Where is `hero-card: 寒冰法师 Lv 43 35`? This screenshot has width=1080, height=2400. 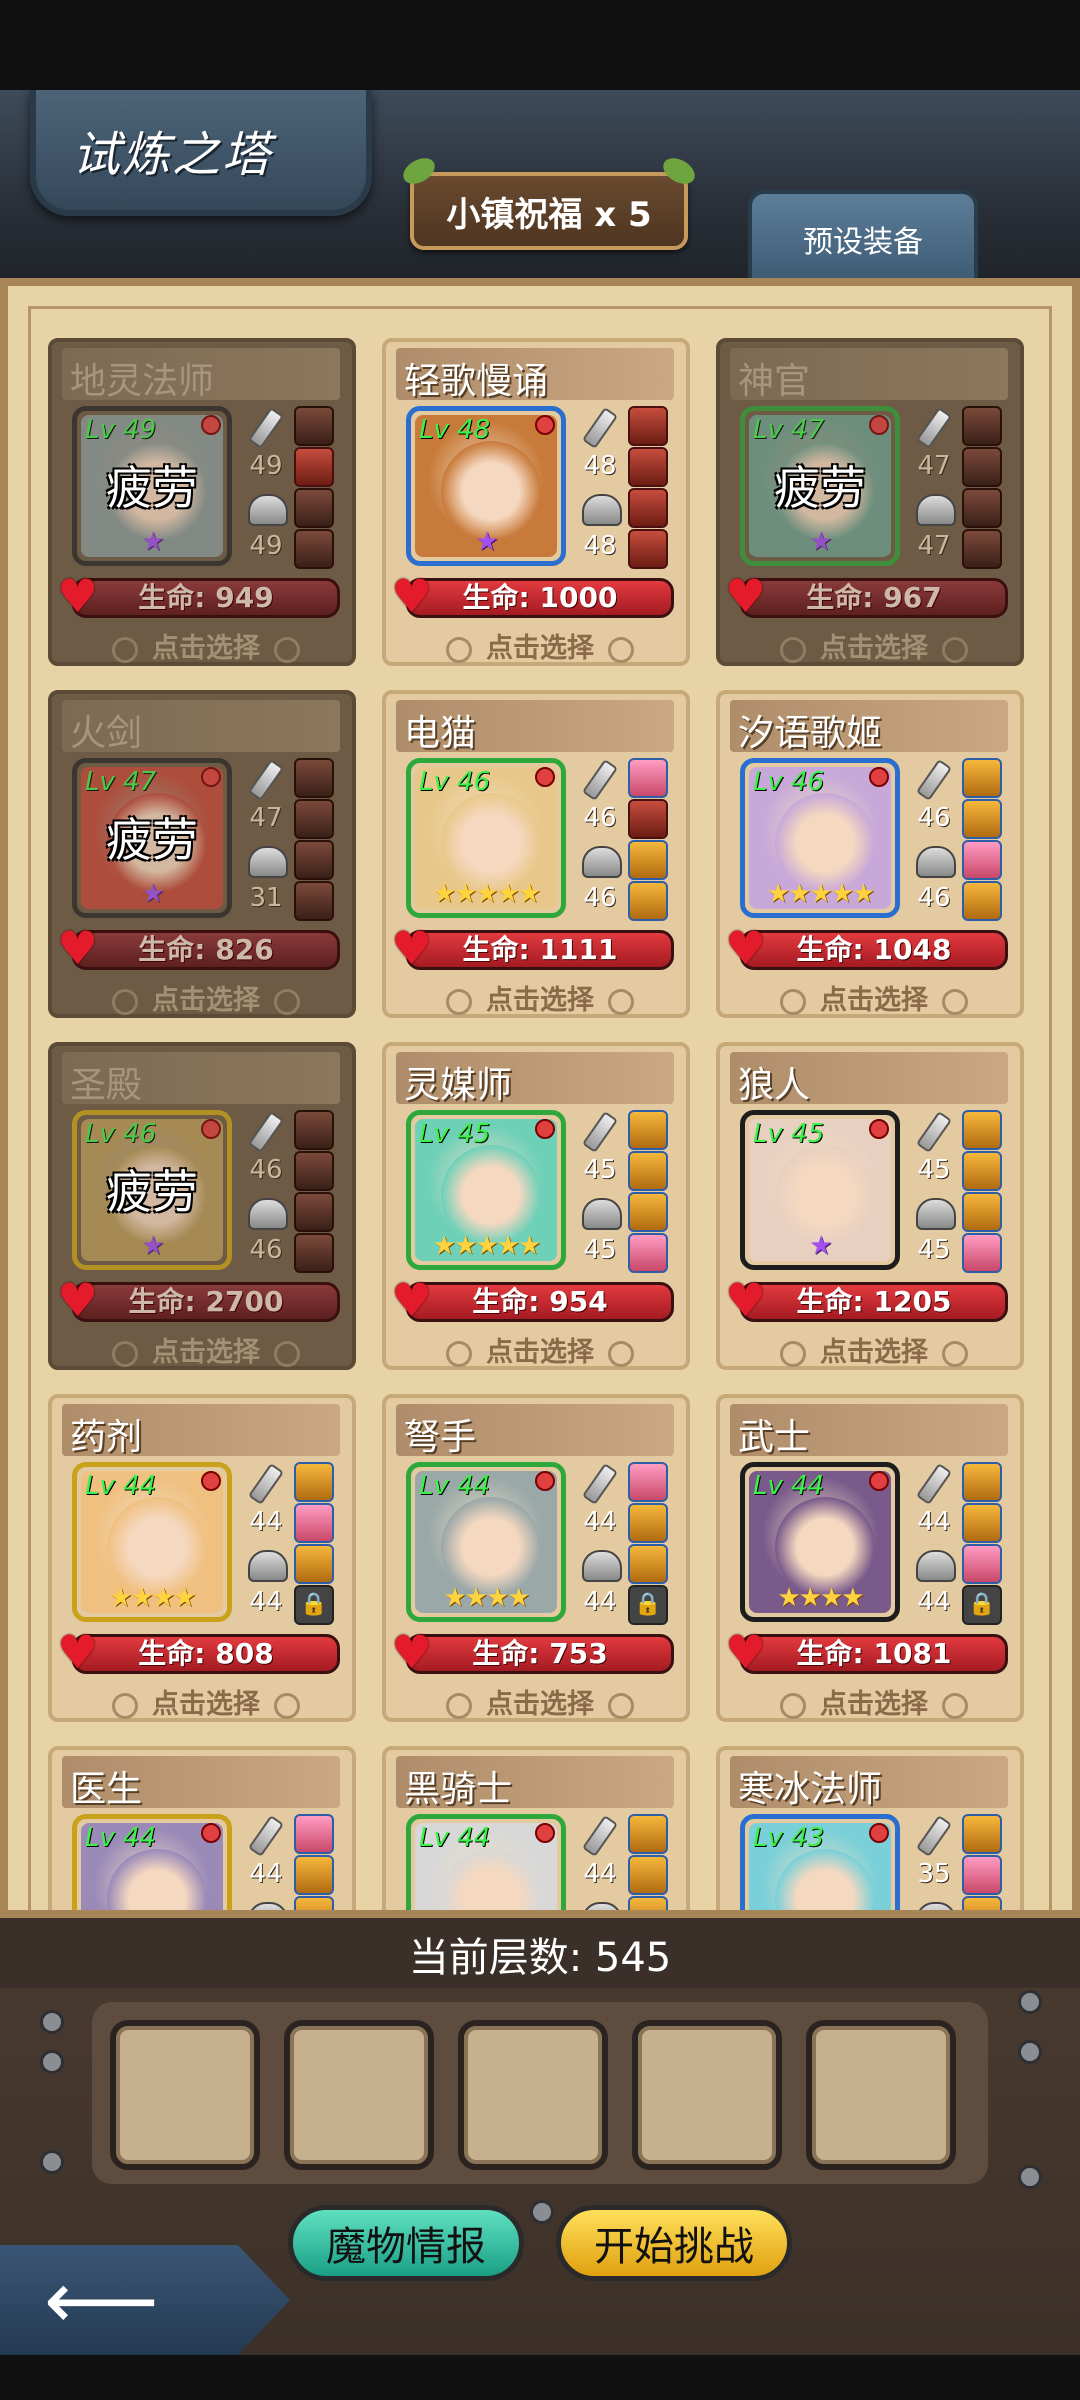
hero-card: 寒冰法师 Lv 43 35 is located at coordinates (870, 1828).